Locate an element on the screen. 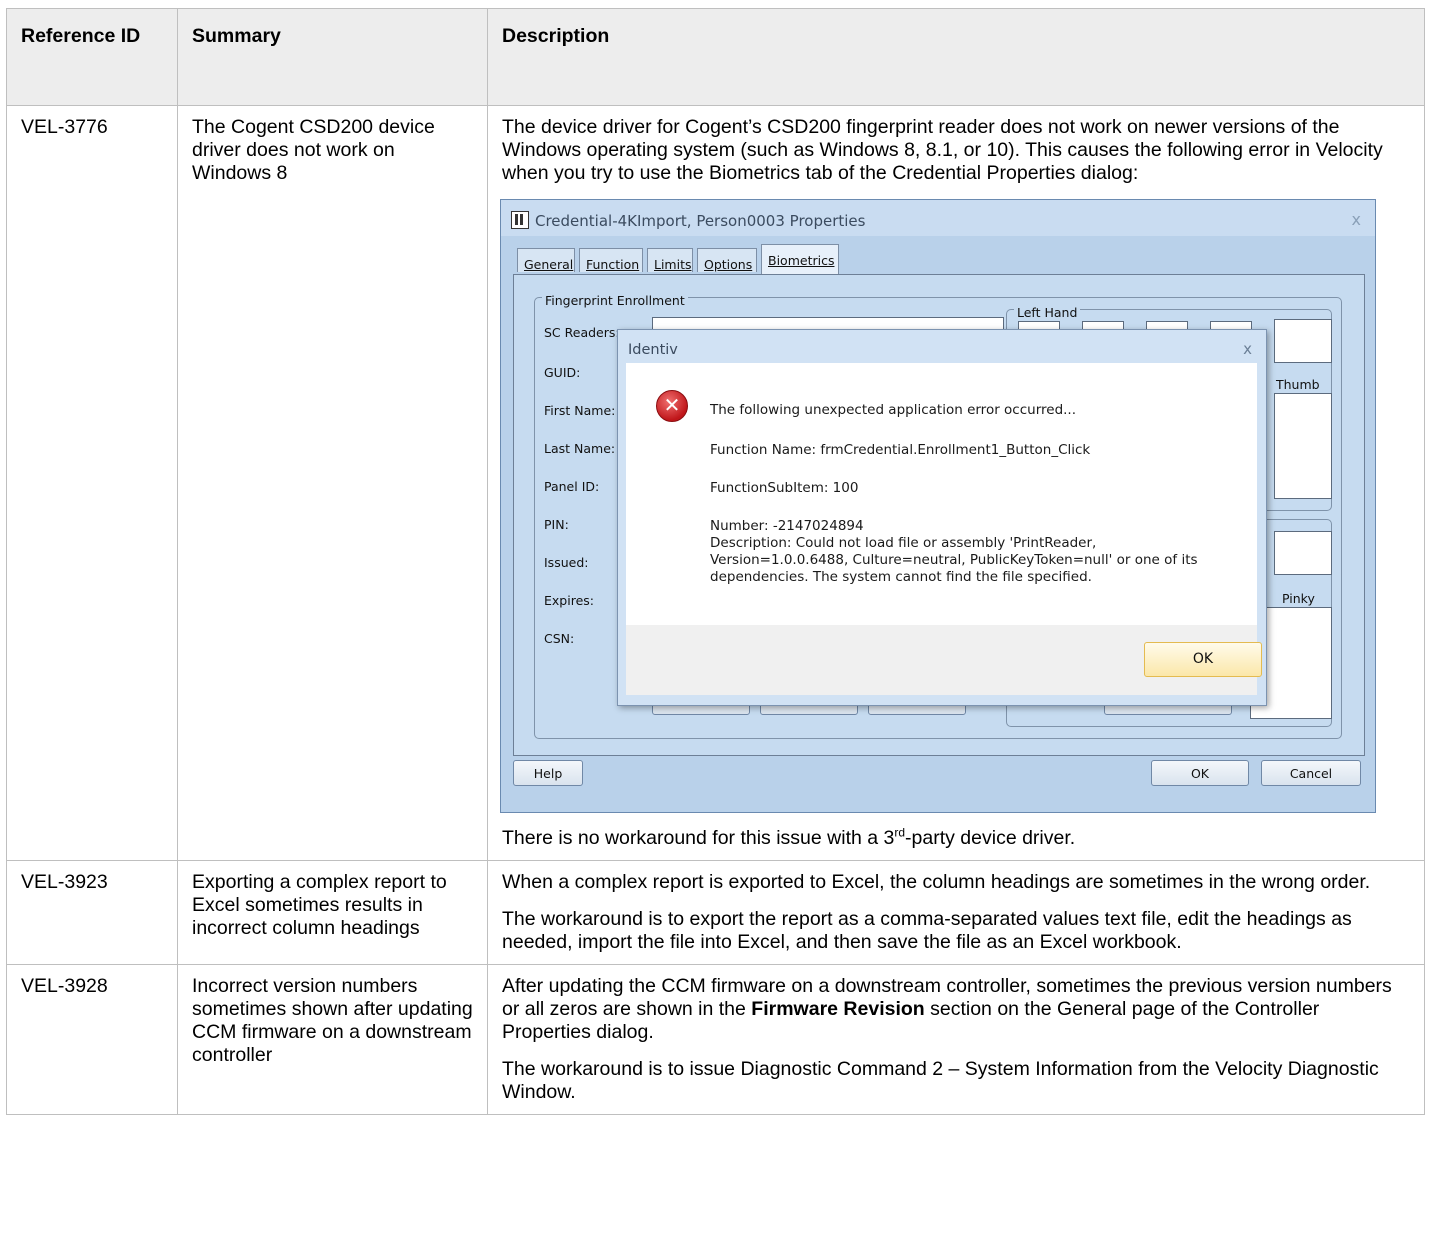  header-description: Description is located at coordinates (956, 57).